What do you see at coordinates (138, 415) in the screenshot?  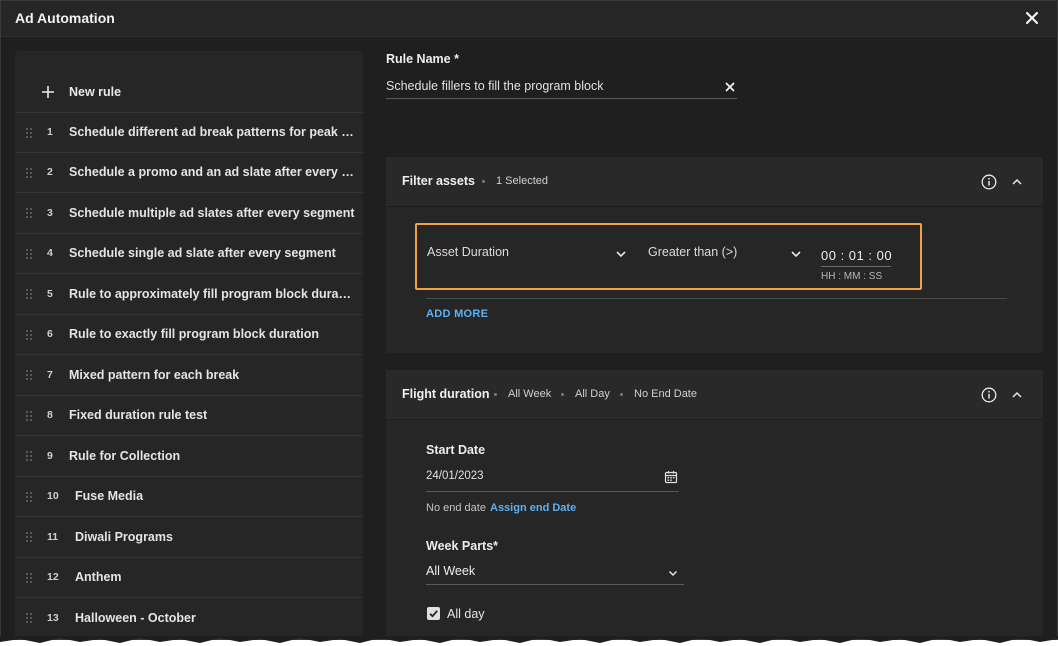 I see `rule-name: Fixed duration rule test` at bounding box center [138, 415].